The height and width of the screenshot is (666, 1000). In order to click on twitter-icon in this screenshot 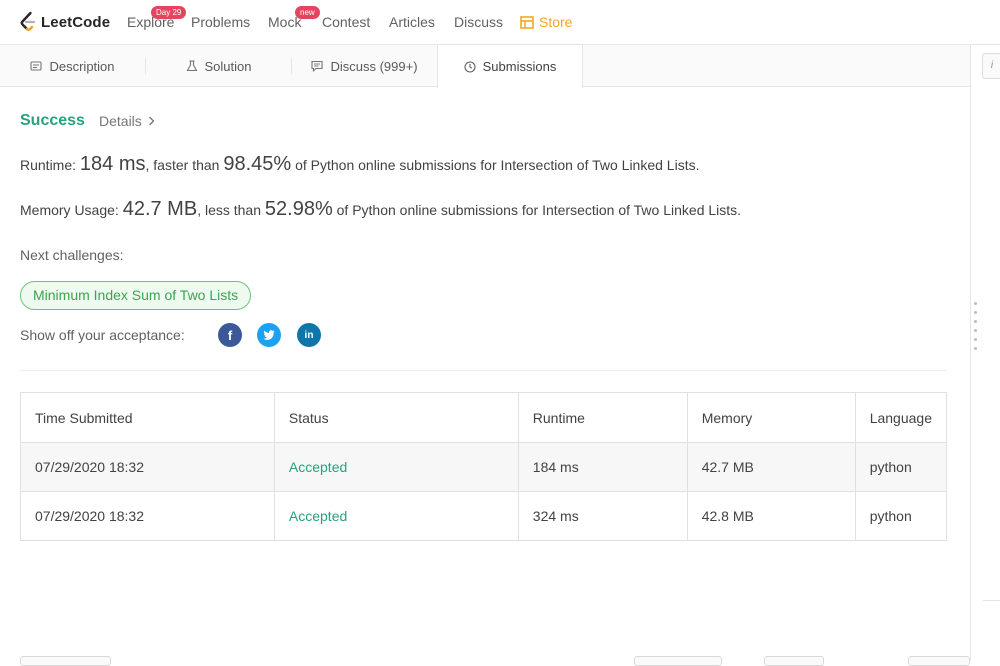, I will do `click(269, 335)`.